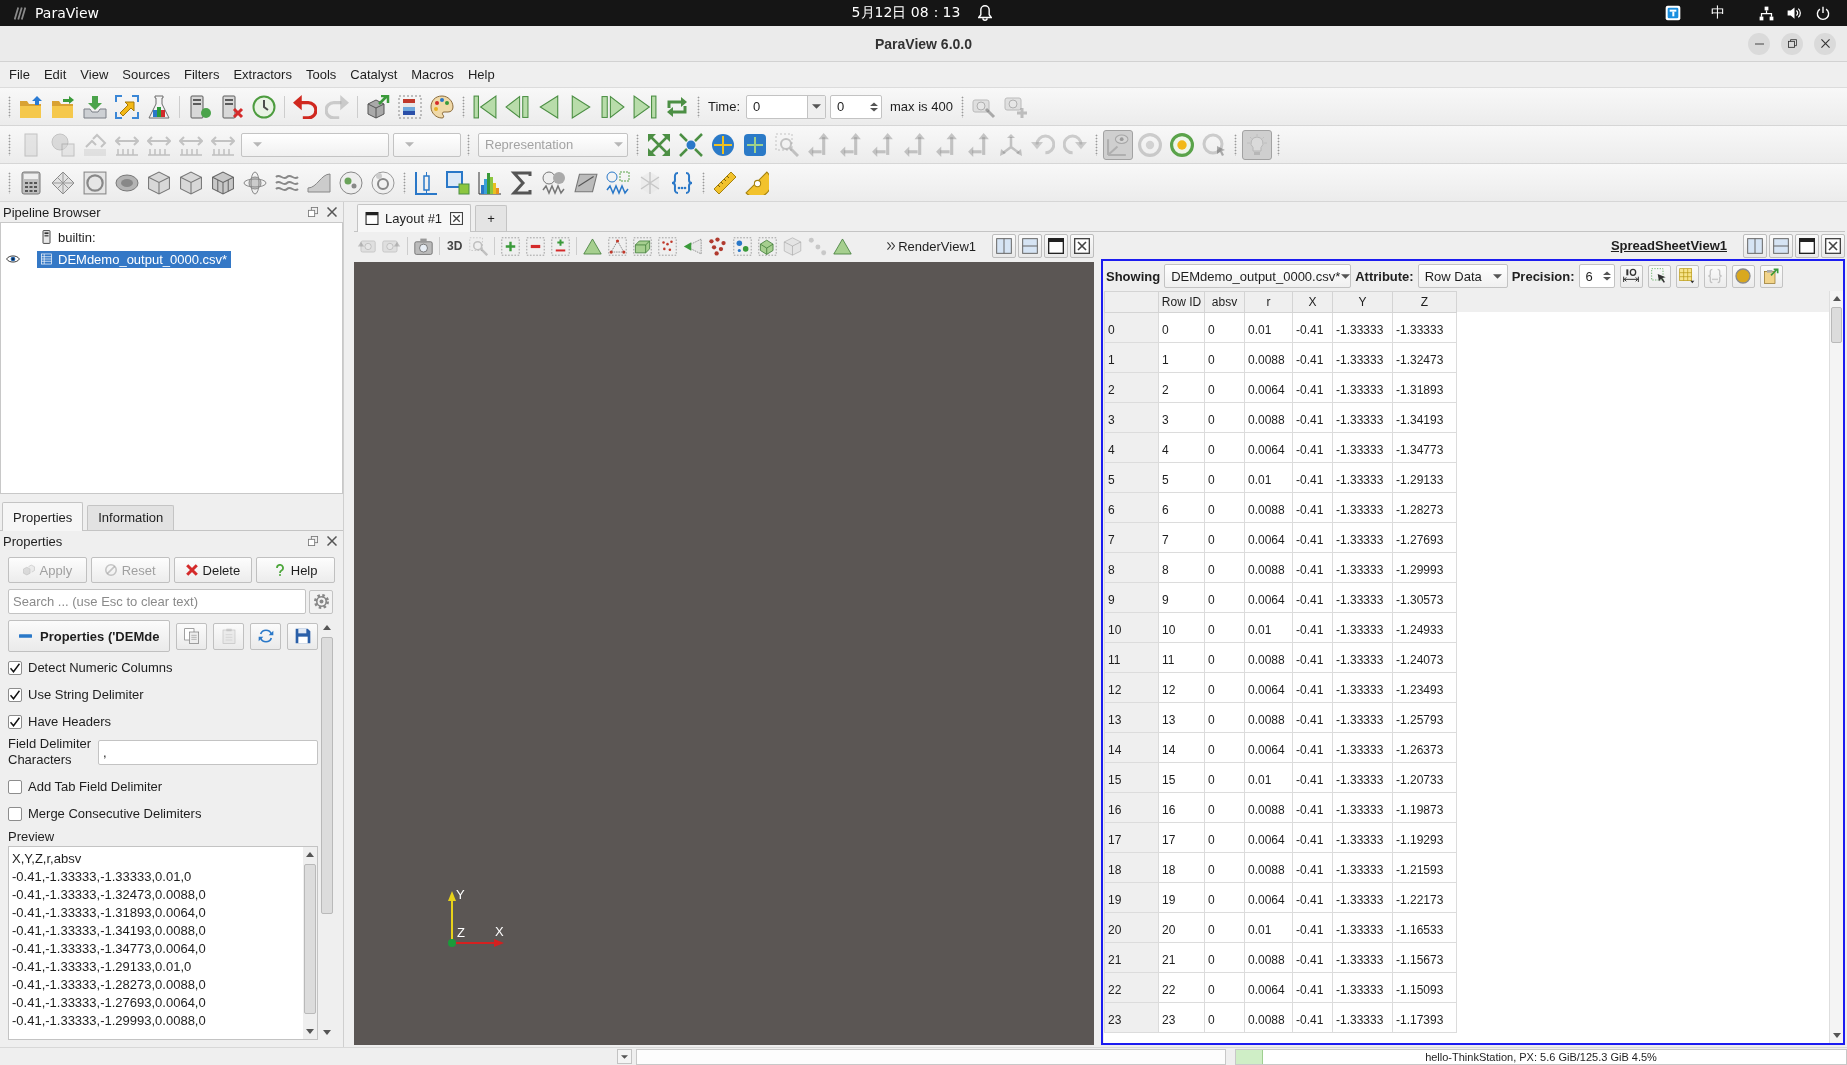  I want to click on menu-item: Catalyst, so click(374, 74).